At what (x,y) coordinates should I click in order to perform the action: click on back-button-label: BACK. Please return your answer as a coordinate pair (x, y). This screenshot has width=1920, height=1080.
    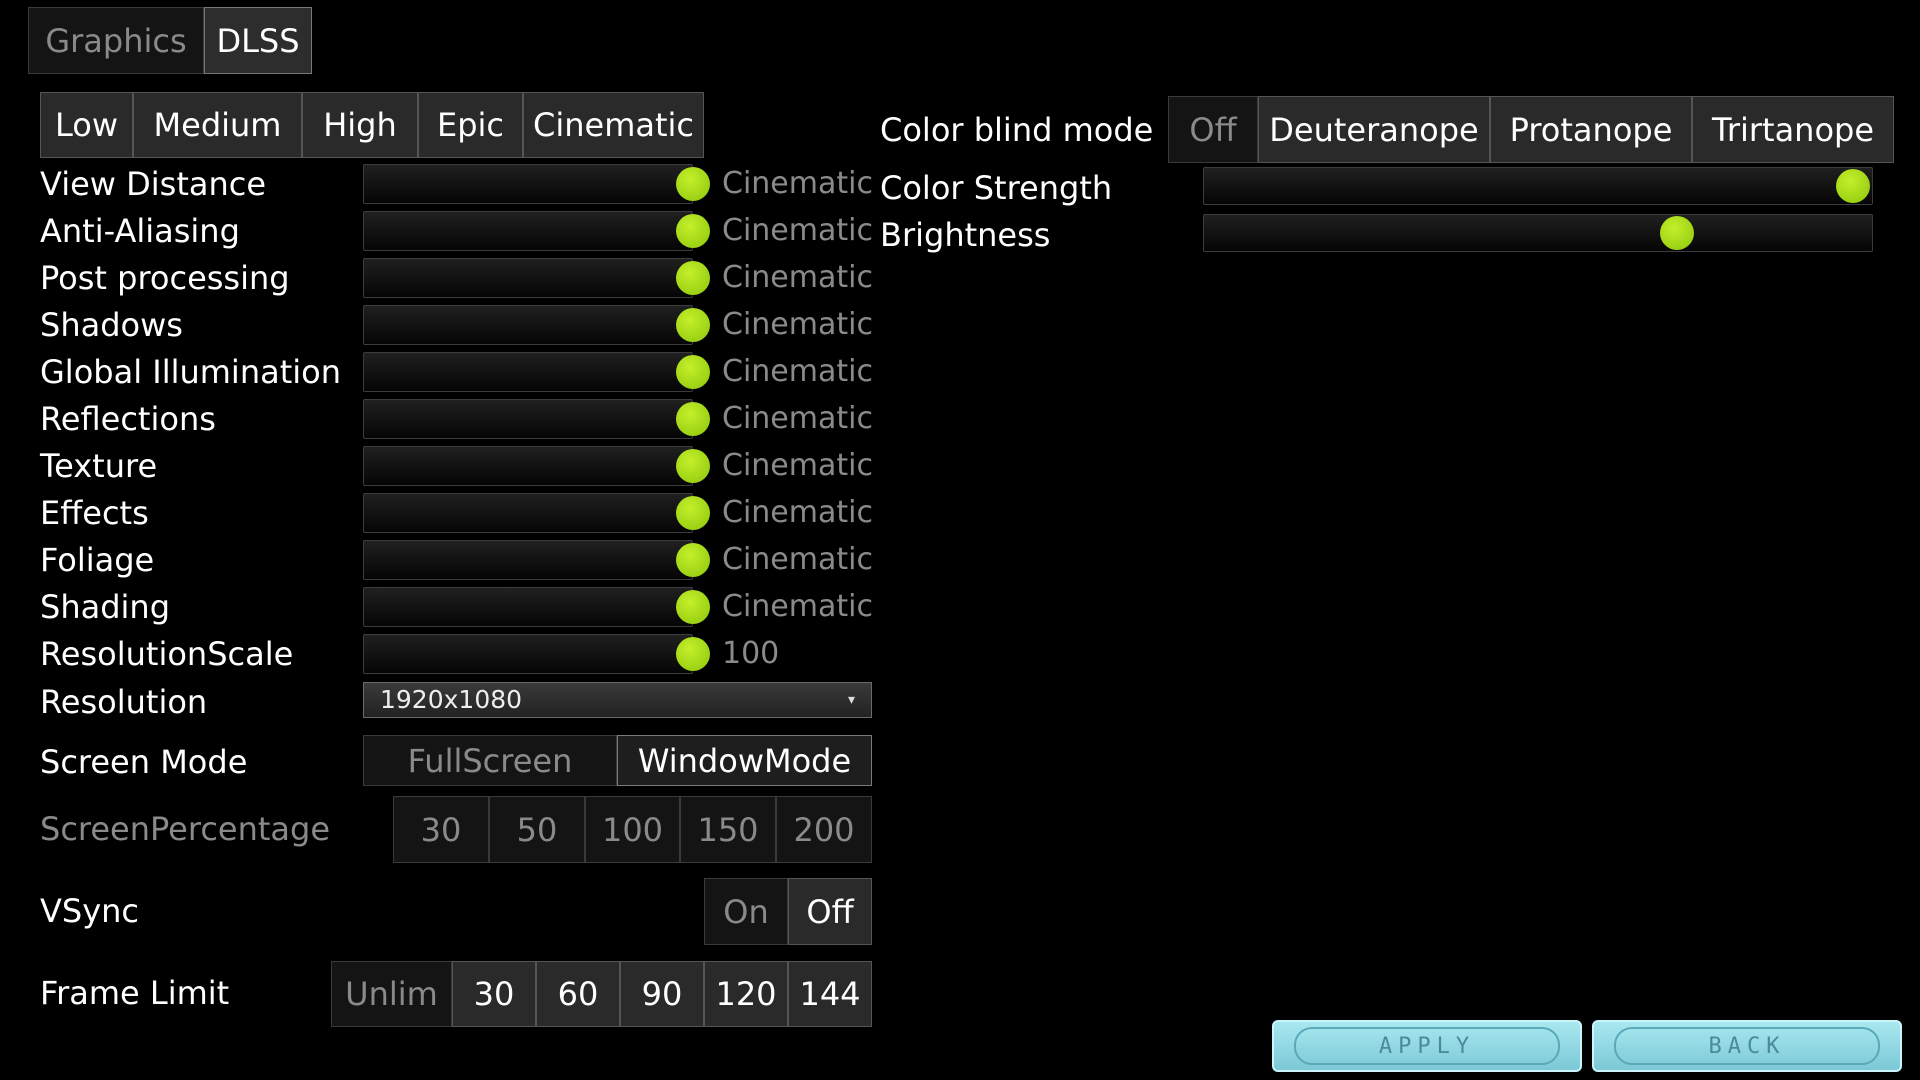
    Looking at the image, I should click on (1747, 1046).